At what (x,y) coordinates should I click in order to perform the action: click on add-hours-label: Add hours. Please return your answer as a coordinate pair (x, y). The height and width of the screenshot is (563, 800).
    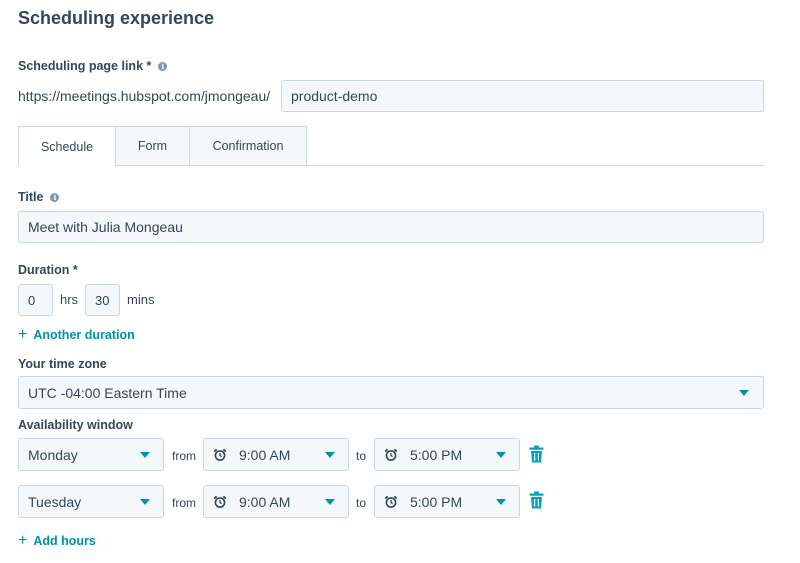
    Looking at the image, I should click on (64, 541).